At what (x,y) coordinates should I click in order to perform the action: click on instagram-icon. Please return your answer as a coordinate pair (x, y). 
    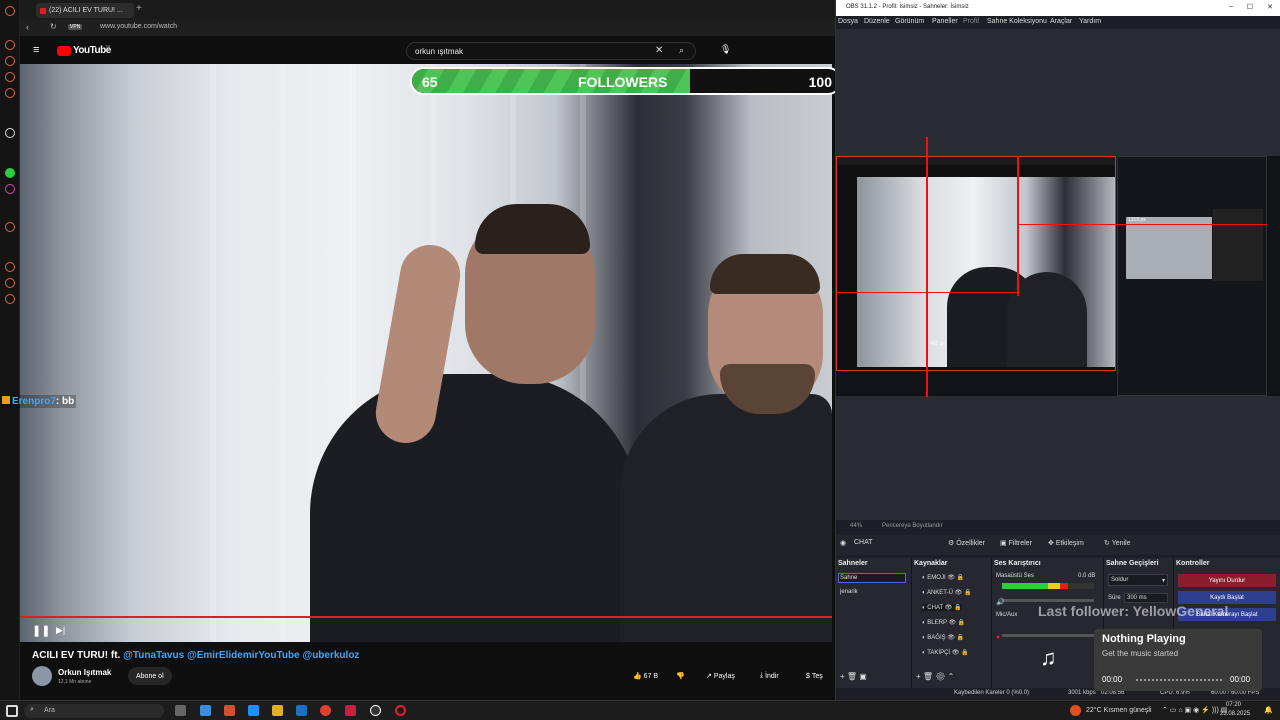
    Looking at the image, I should click on (10, 189).